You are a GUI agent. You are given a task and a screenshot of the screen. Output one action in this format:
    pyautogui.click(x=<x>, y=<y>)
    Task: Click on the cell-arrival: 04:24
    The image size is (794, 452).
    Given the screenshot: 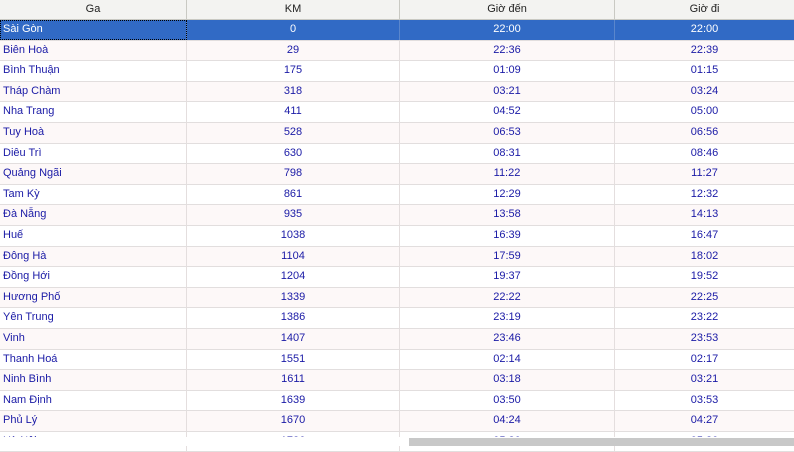 What is the action you would take?
    pyautogui.click(x=507, y=421)
    